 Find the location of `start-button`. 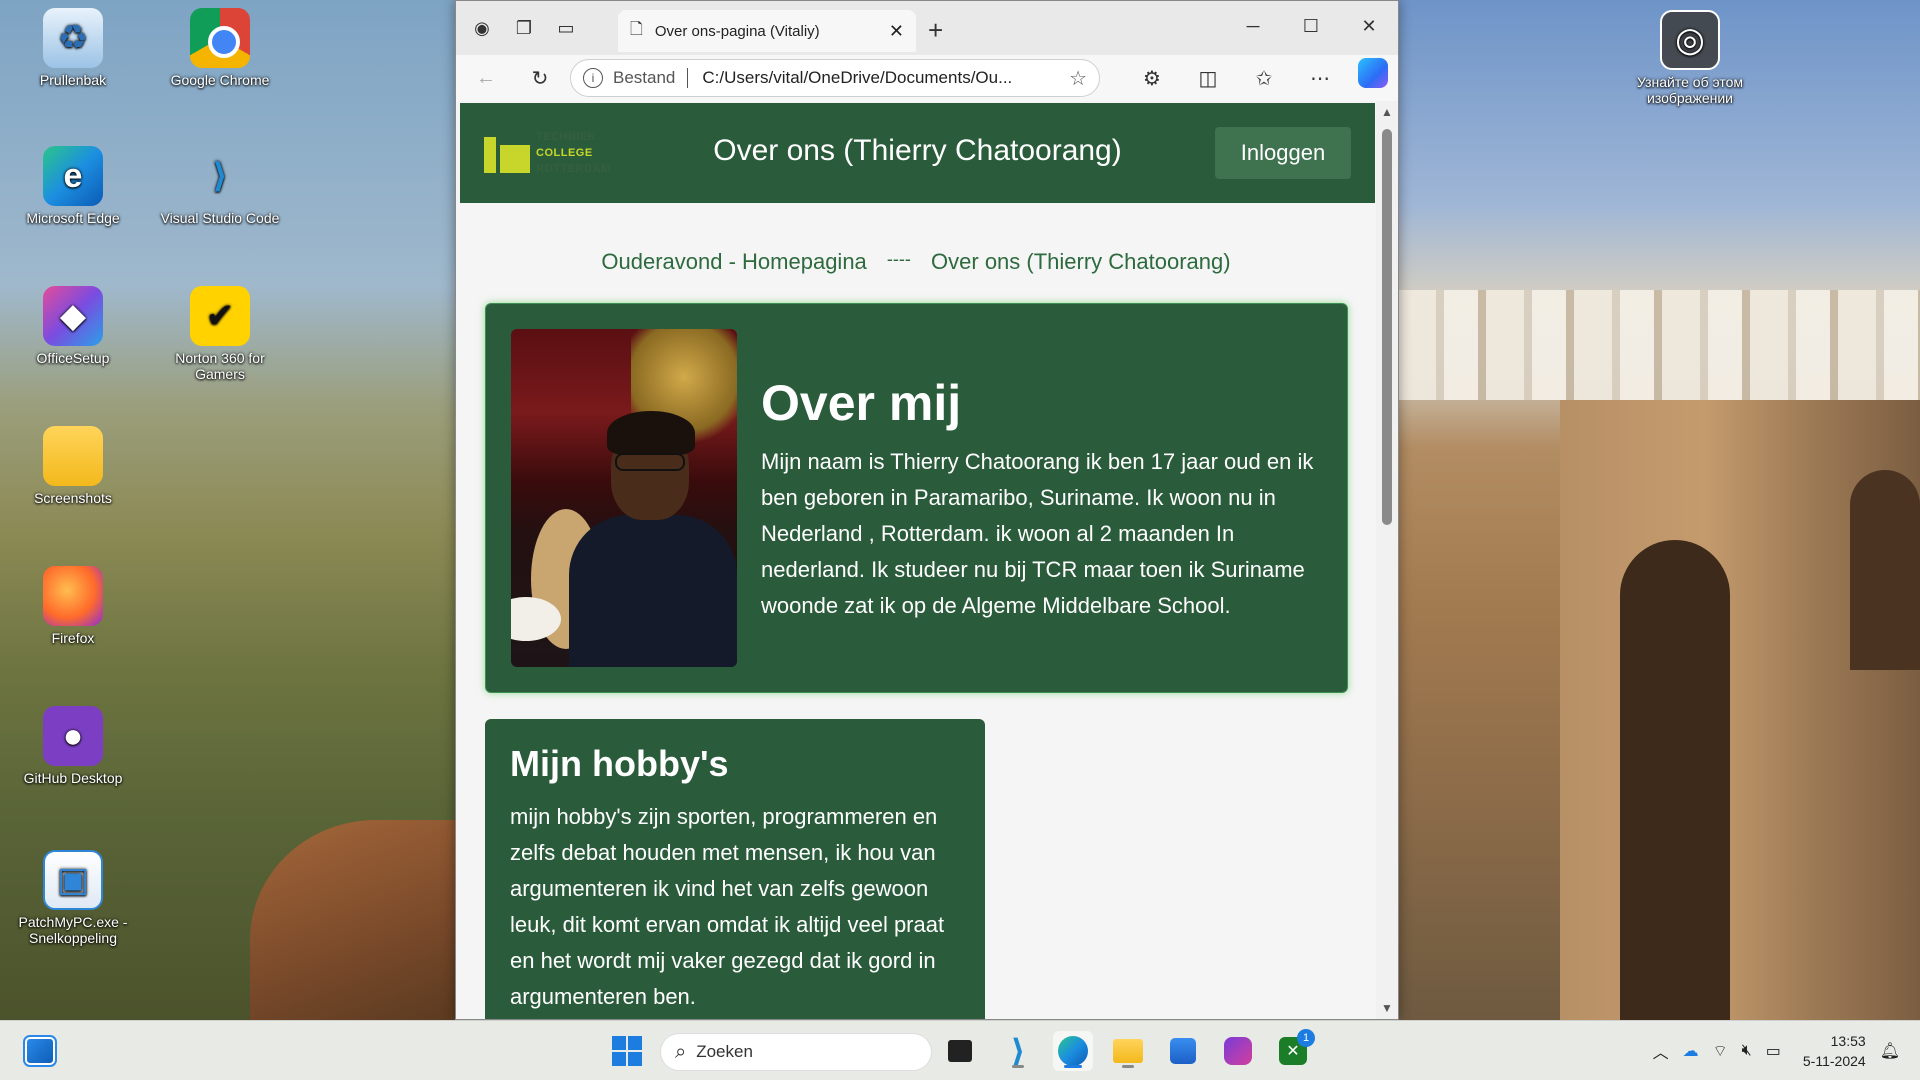

start-button is located at coordinates (627, 1051).